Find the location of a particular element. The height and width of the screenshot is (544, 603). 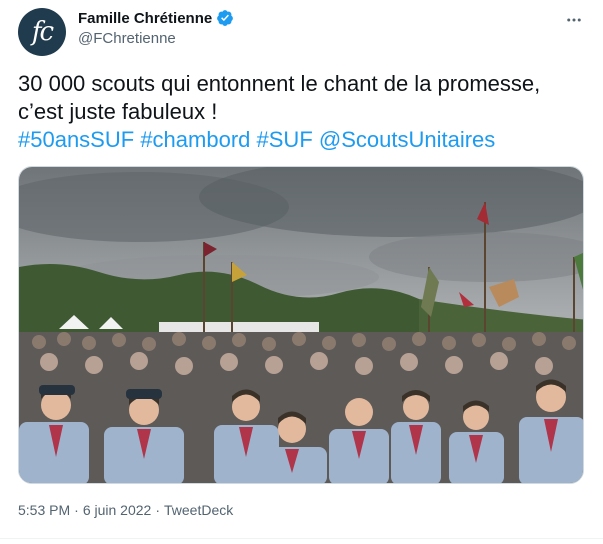

tweet-metadata: 5:53 PM · 6 juin 2022 · TweetDeck is located at coordinates (125, 510).